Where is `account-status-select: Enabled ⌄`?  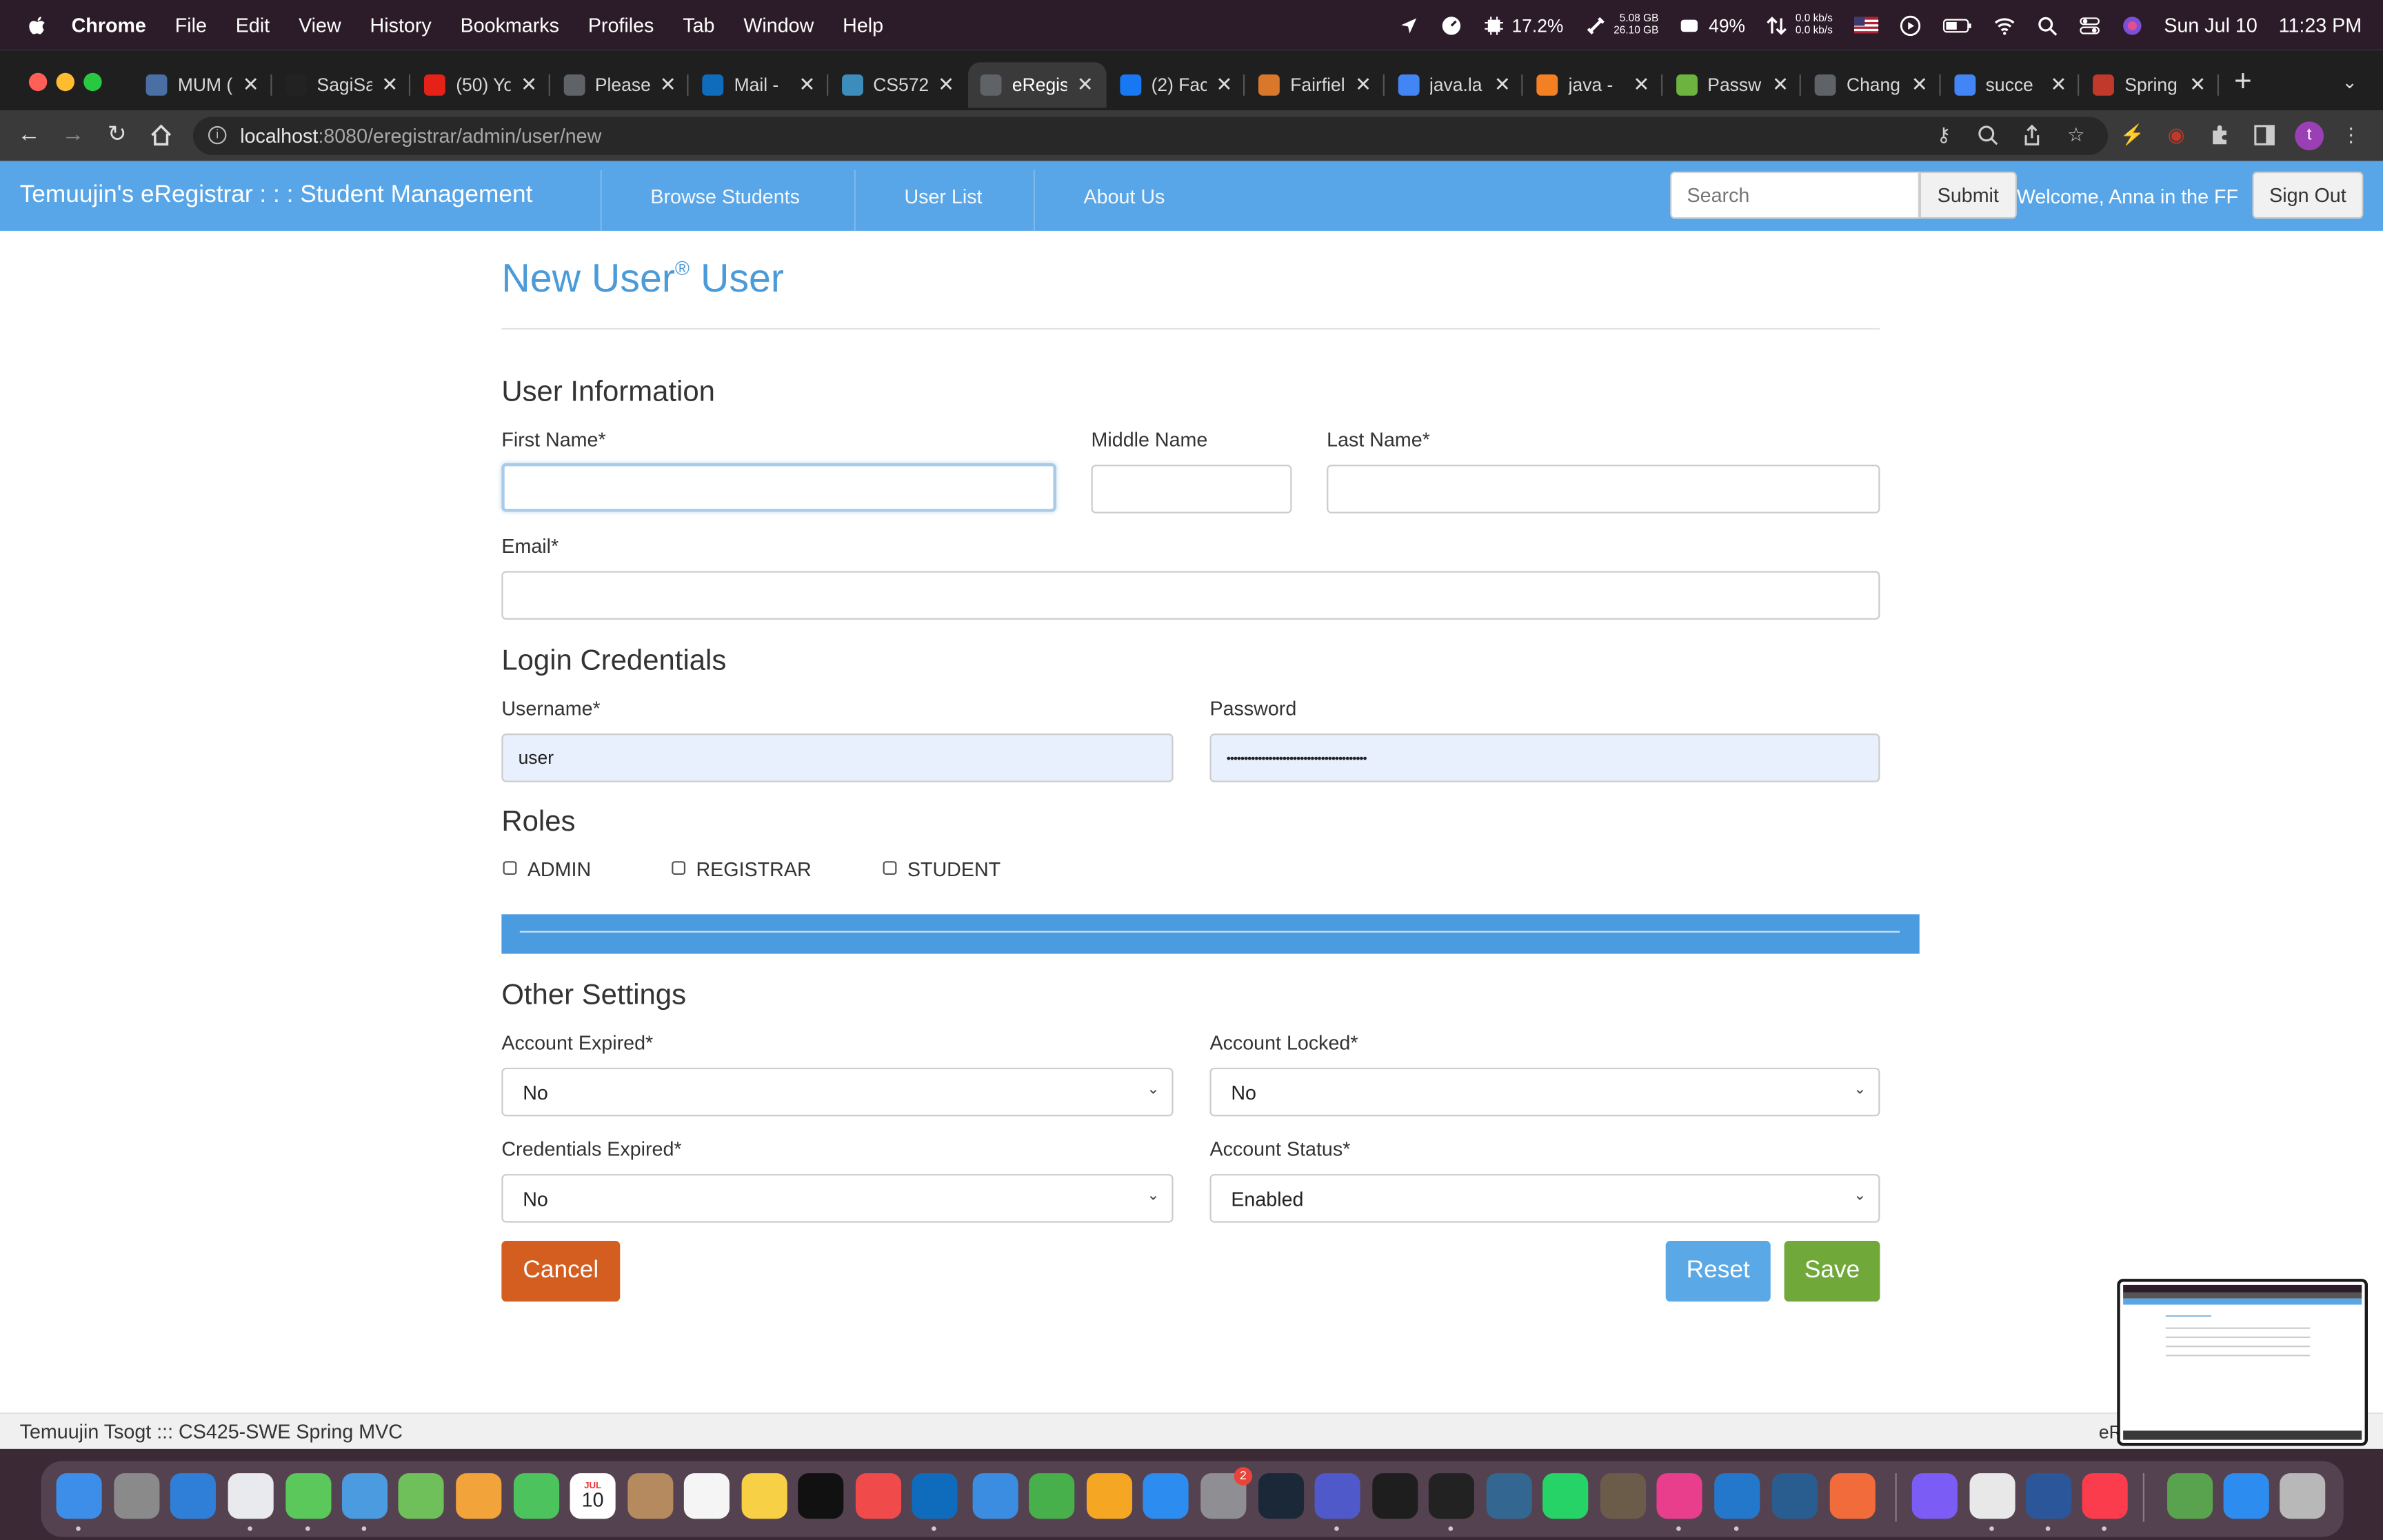
account-status-select: Enabled ⌄ is located at coordinates (1544, 1199).